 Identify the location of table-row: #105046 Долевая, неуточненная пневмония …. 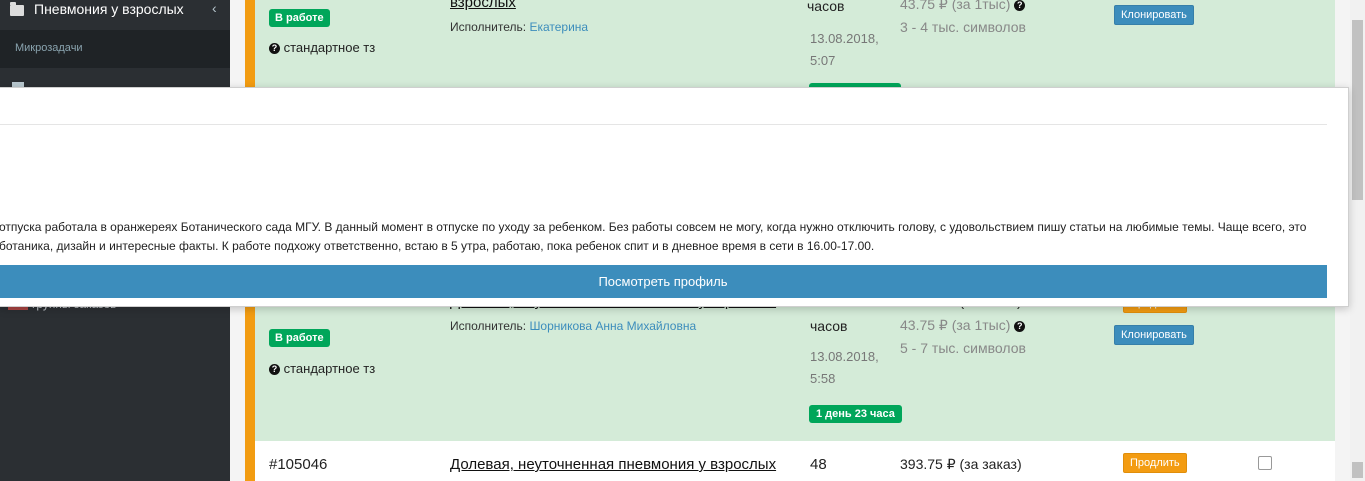
(790, 461).